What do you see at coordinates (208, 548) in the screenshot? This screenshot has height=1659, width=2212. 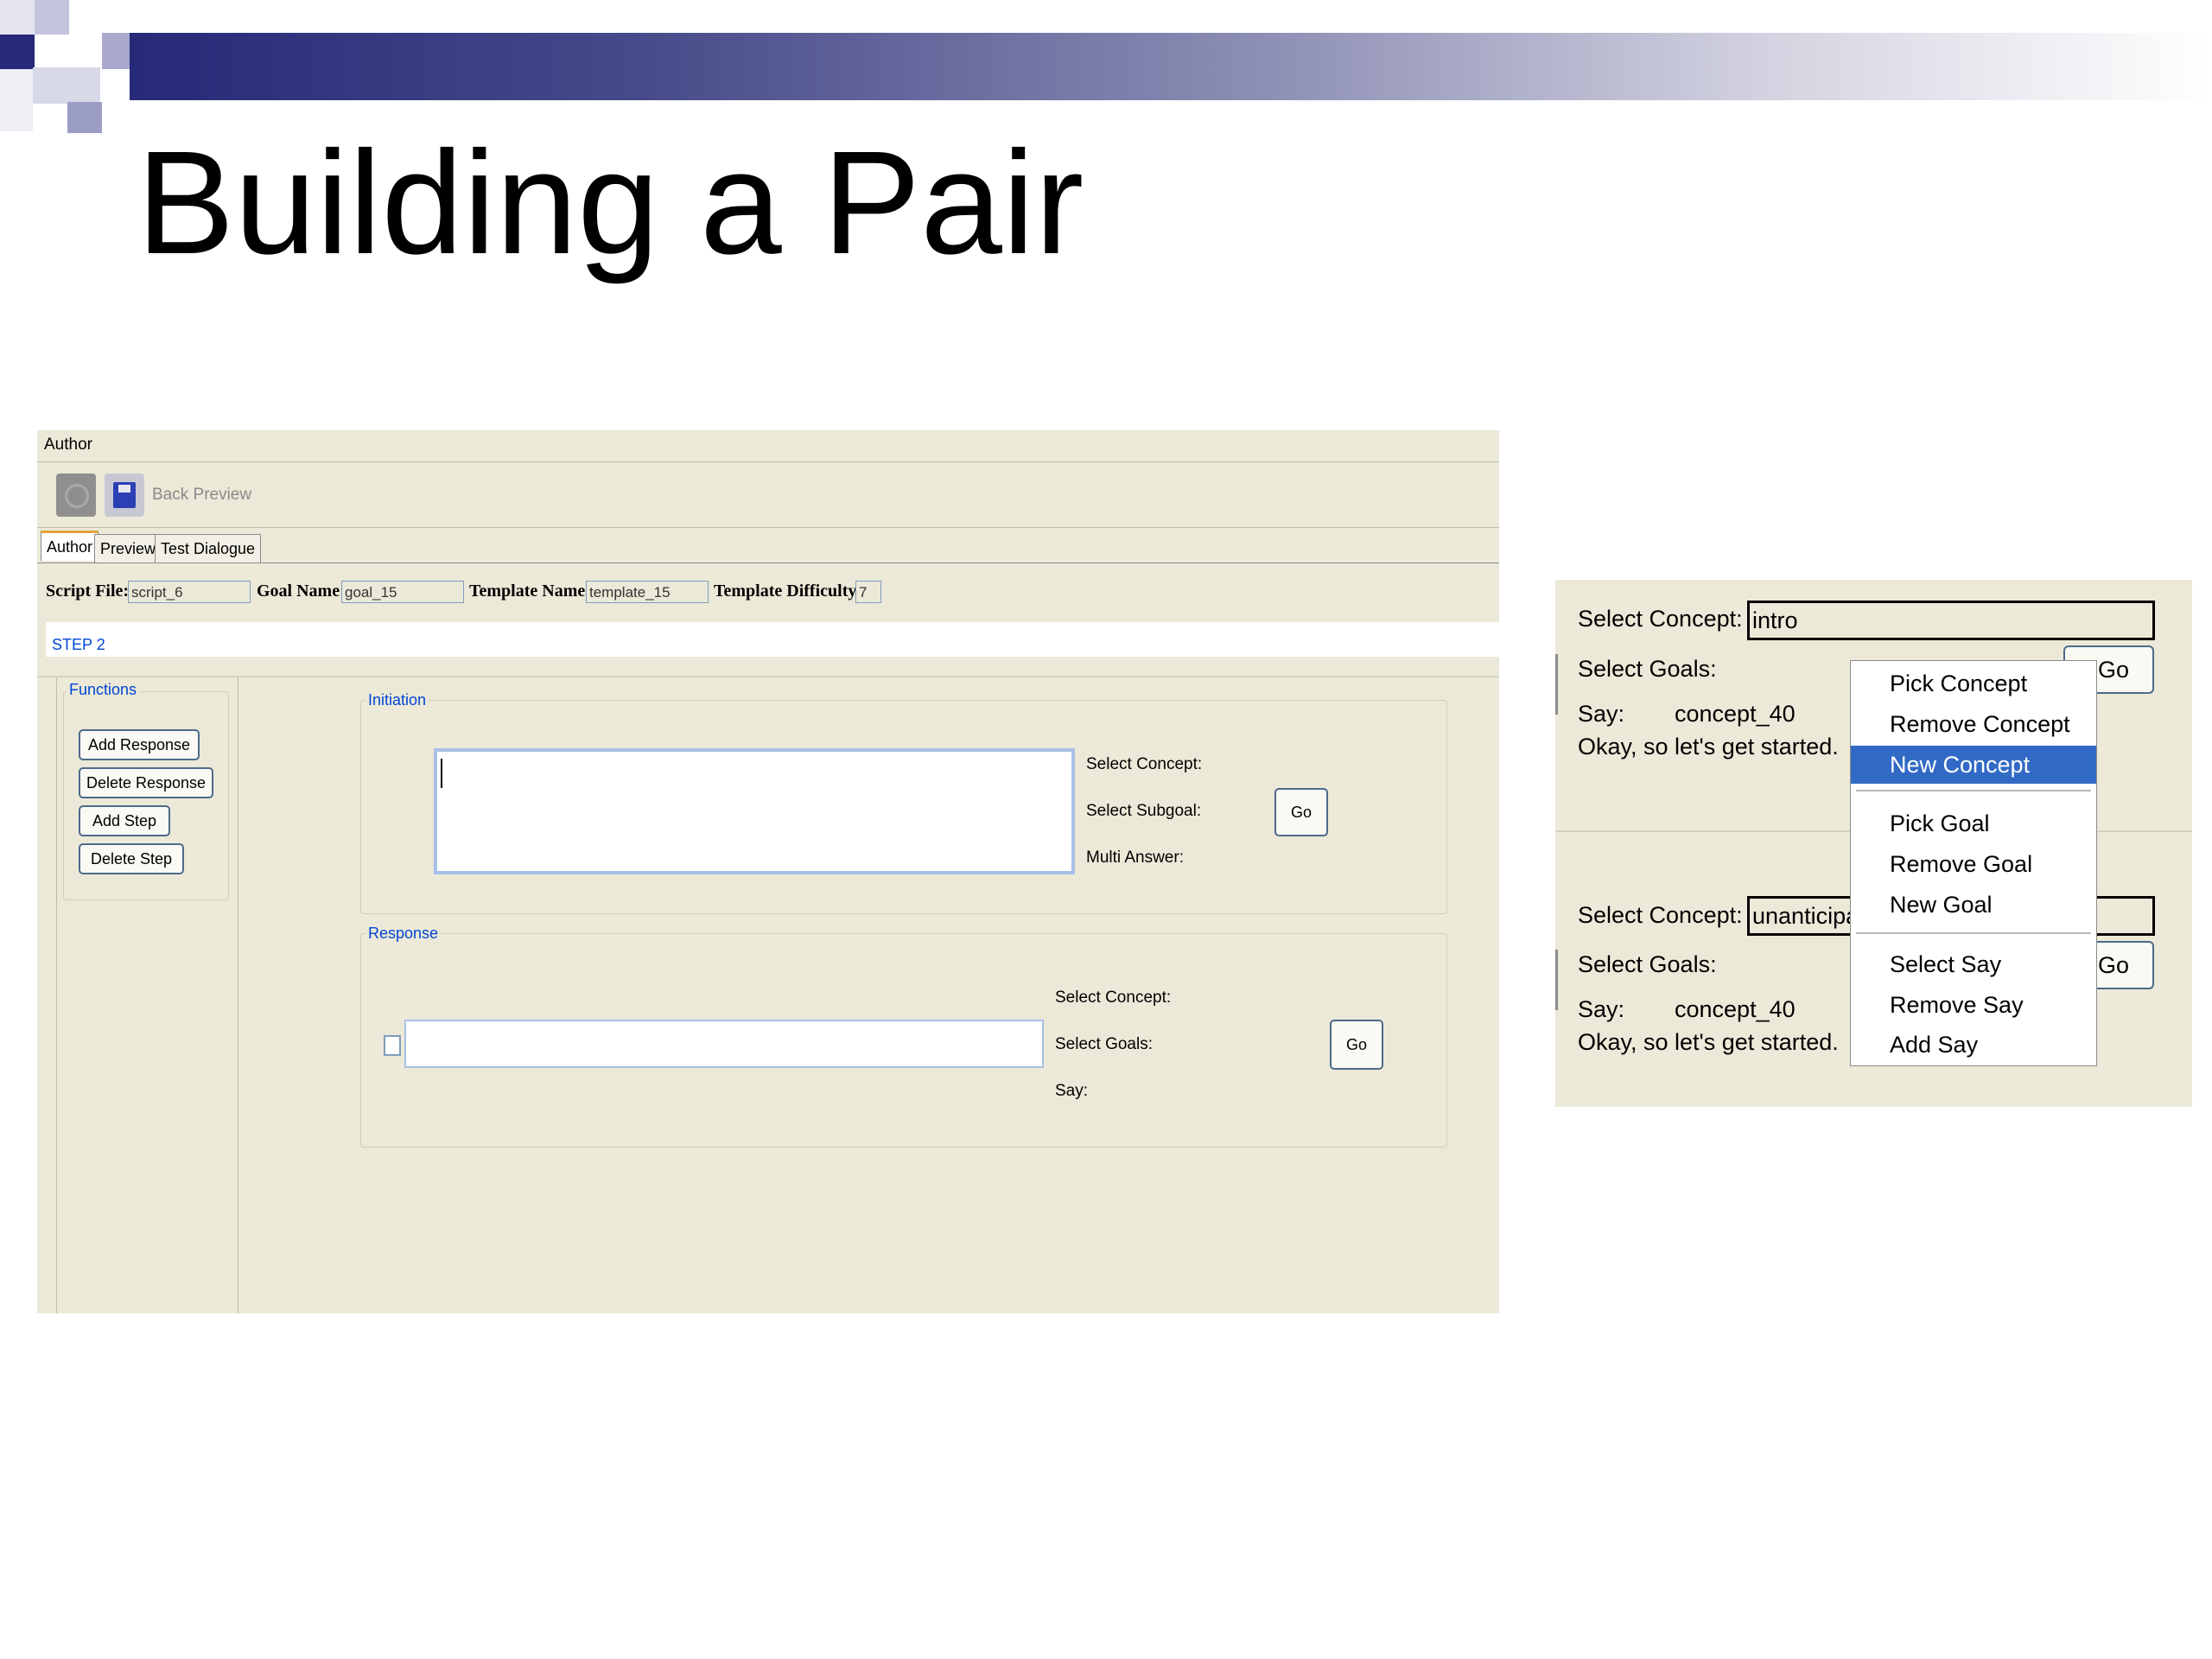 I see `tab-test-dialogue: Test Dialogue` at bounding box center [208, 548].